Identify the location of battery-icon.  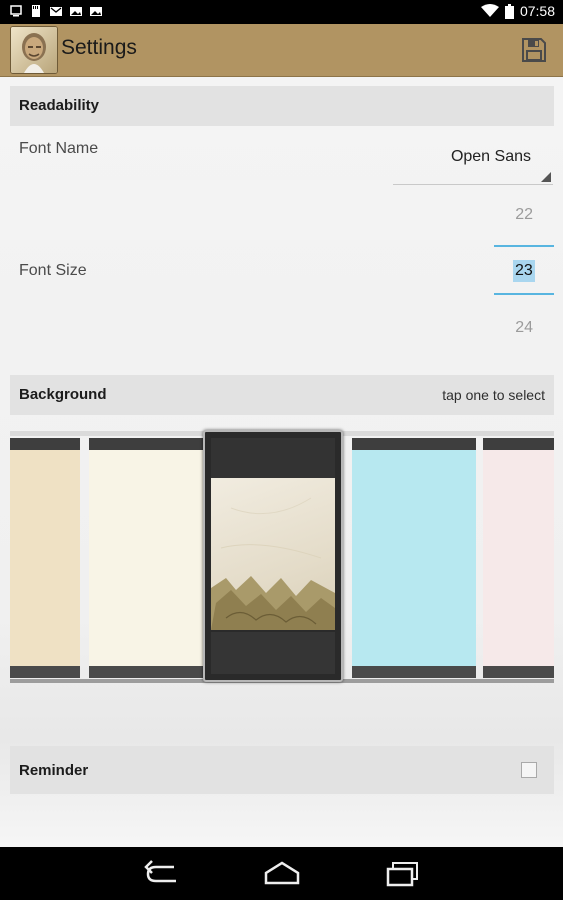
(509, 11).